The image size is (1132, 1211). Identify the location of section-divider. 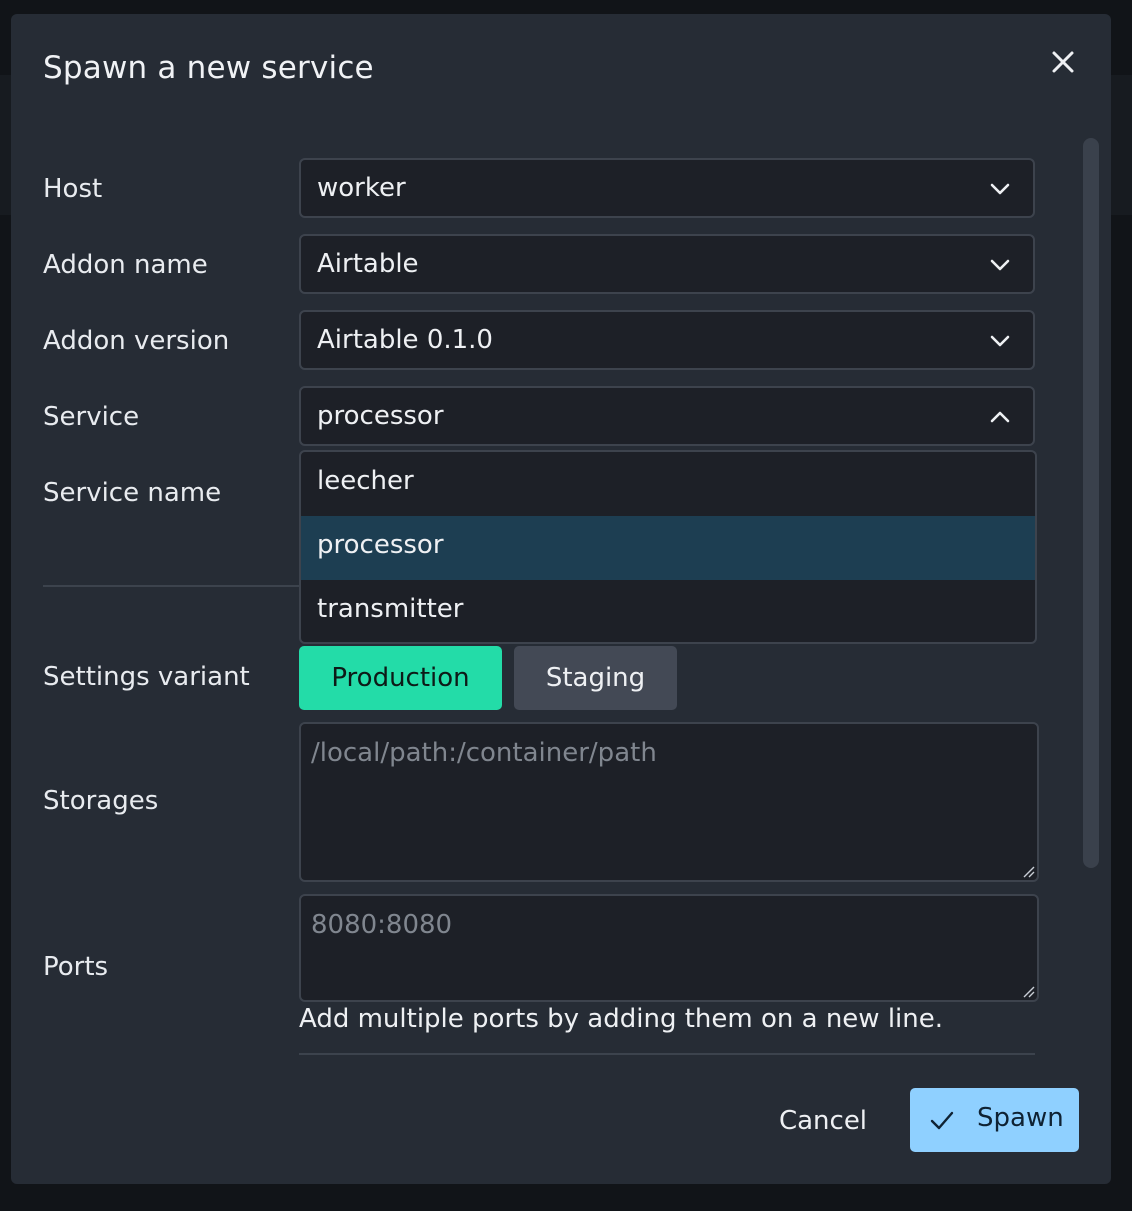
(171, 586).